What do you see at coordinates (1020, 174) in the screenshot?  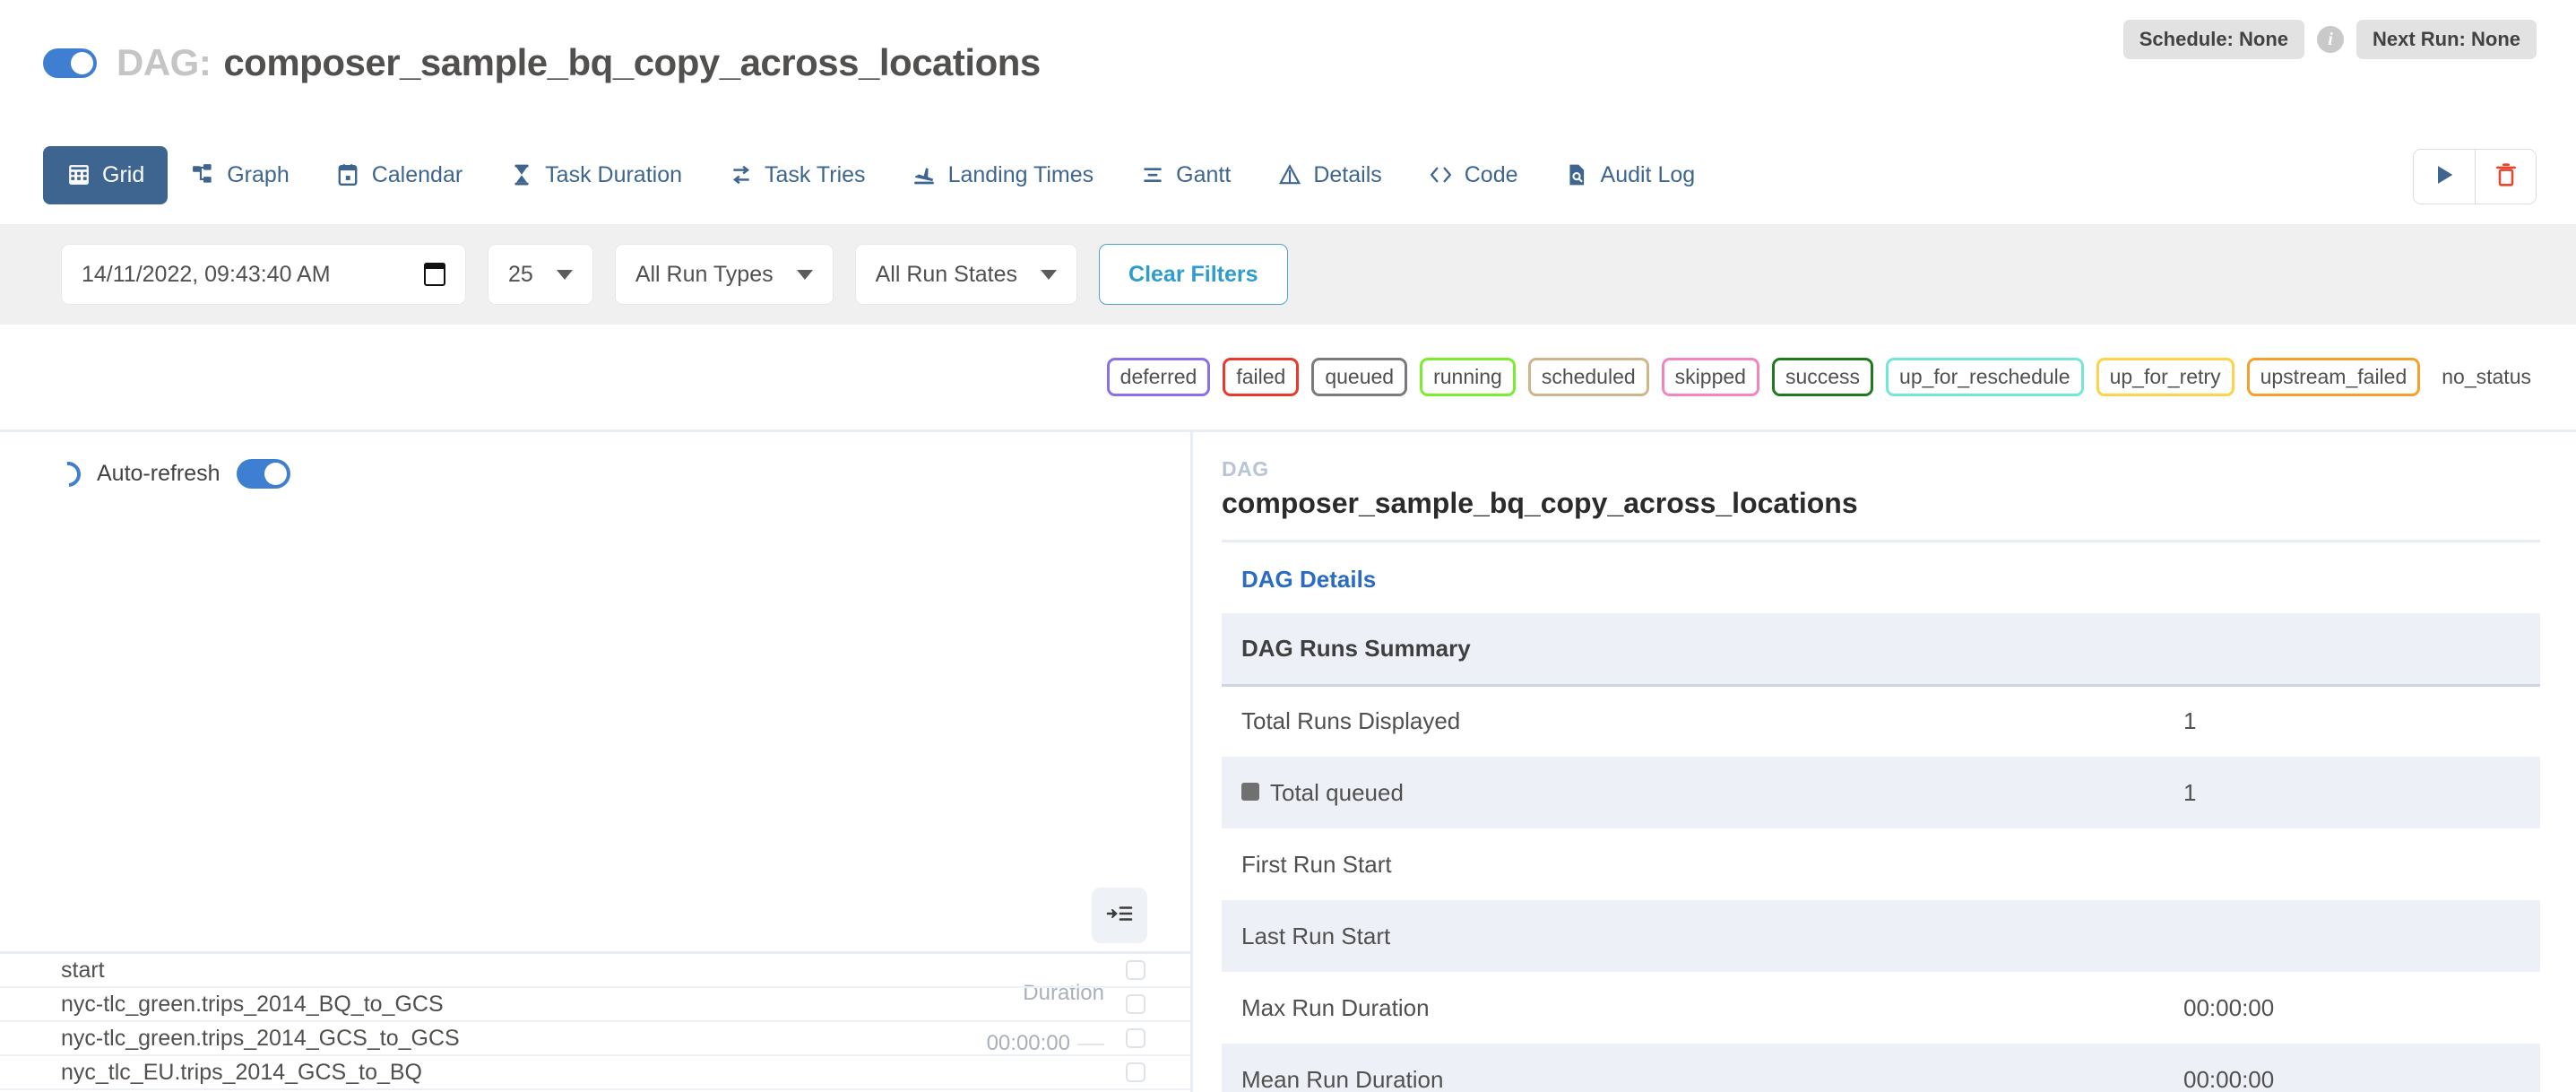 I see `tab-landing-times-label: Landing Times` at bounding box center [1020, 174].